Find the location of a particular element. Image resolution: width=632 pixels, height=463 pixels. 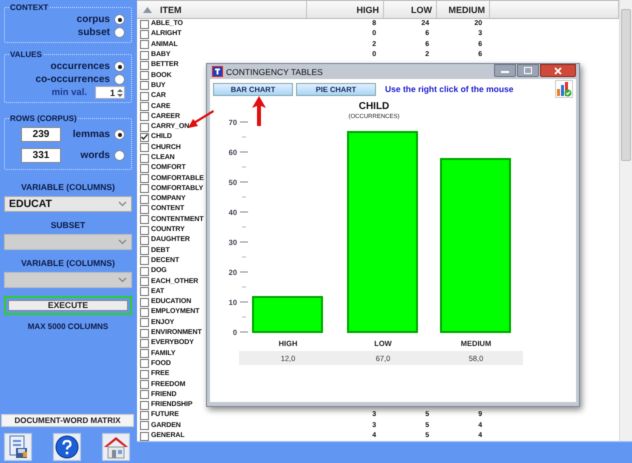

app-icon is located at coordinates (217, 71).